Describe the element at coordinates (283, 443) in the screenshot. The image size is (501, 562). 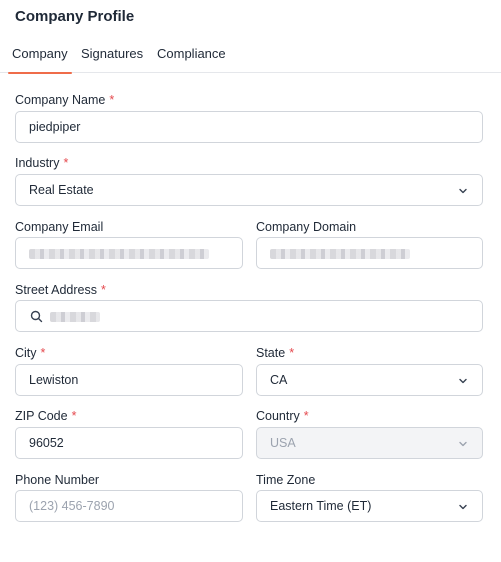
I see `country-value: USA` at that location.